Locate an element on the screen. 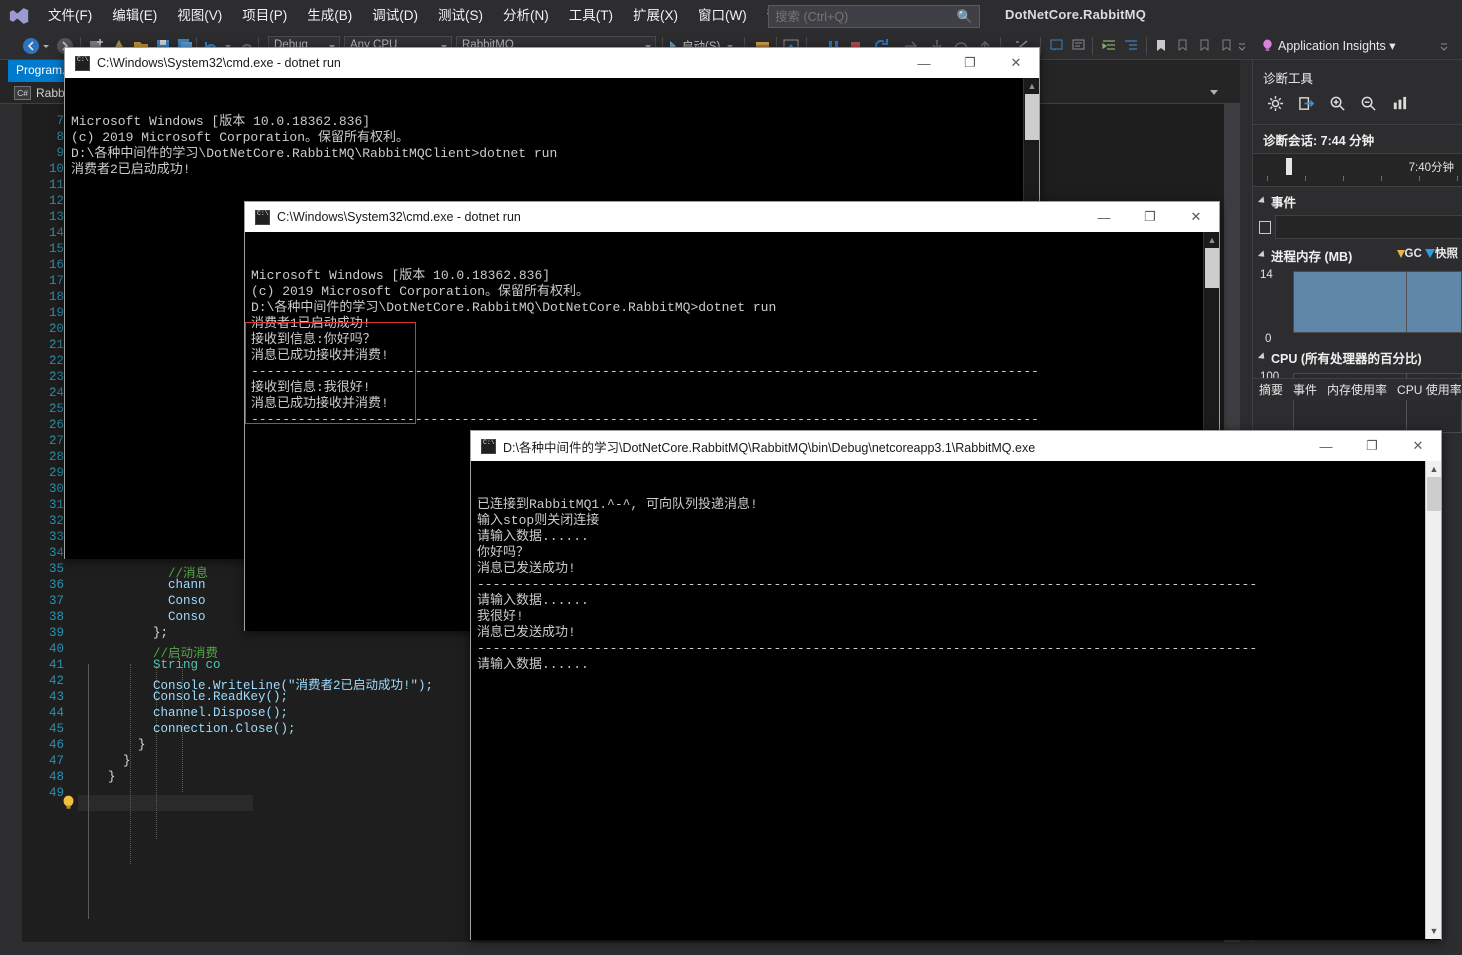 The width and height of the screenshot is (1462, 955). cmd-title-text: C:\Windows\System32\cmd.exe - dotnet run is located at coordinates (219, 63).